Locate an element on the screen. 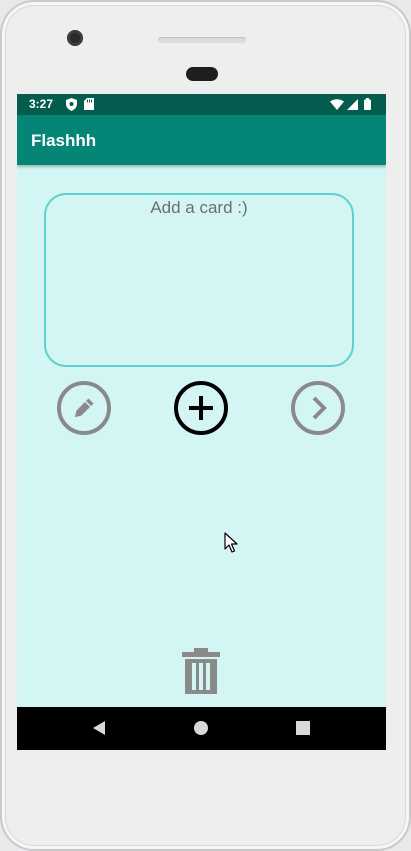 The height and width of the screenshot is (851, 411). signal-icon is located at coordinates (352, 104).